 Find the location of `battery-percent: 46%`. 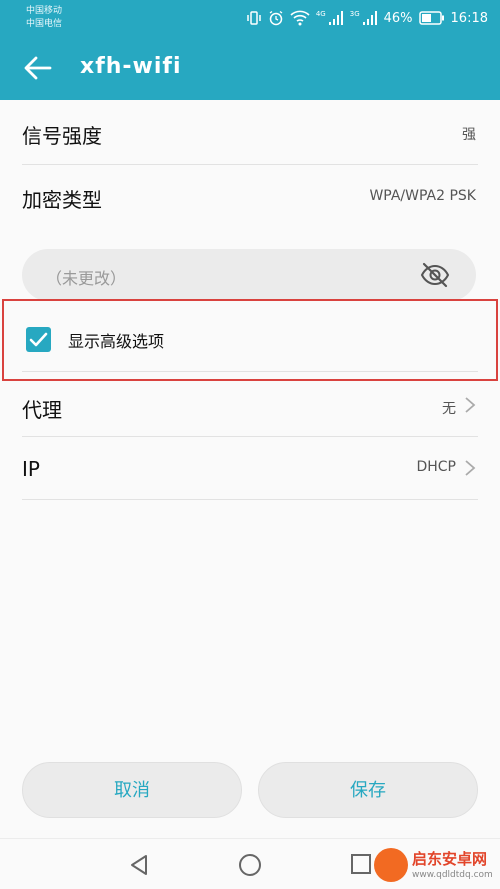

battery-percent: 46% is located at coordinates (398, 18).